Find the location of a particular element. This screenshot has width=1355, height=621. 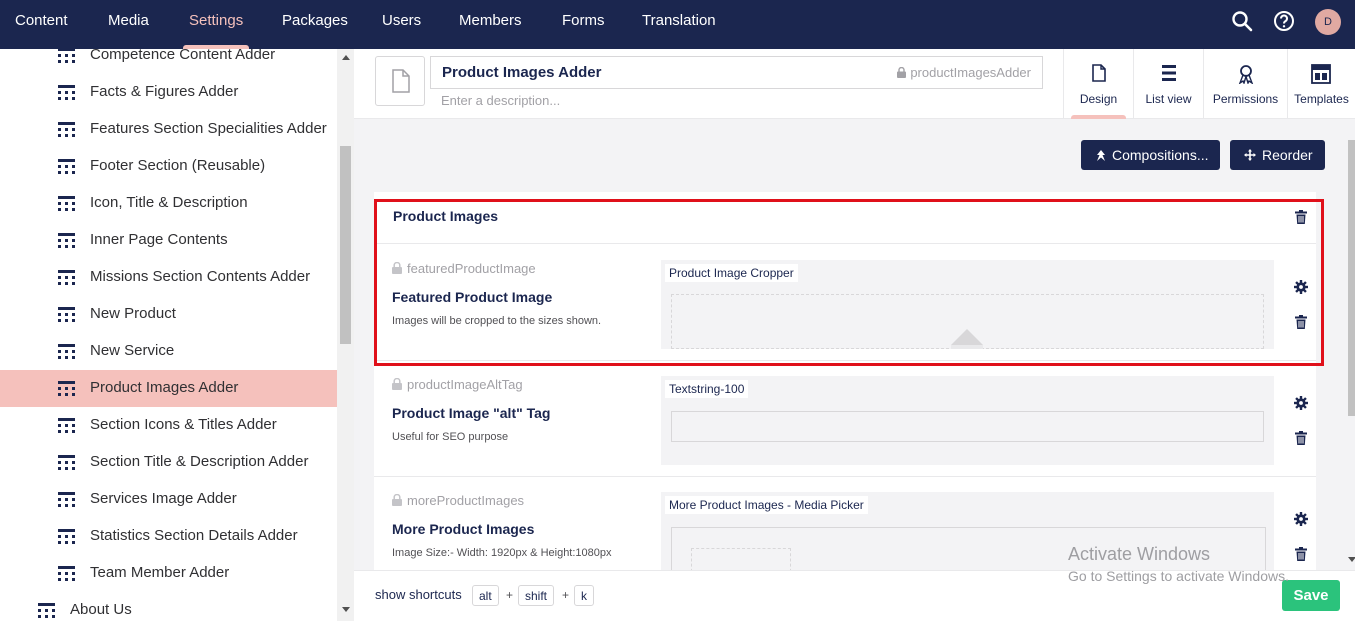

tree-item: Features Section Specialities Adder is located at coordinates (168, 129).